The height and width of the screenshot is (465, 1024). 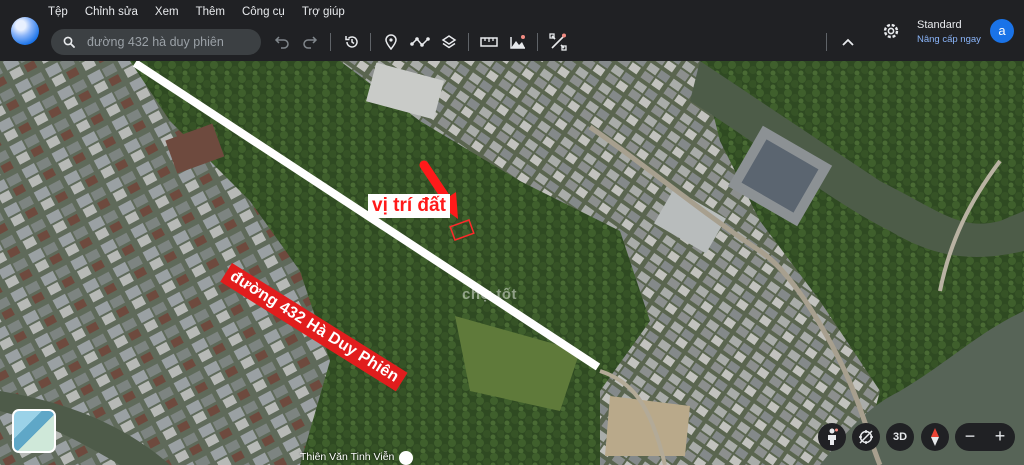 I want to click on redo-button, so click(x=310, y=42).